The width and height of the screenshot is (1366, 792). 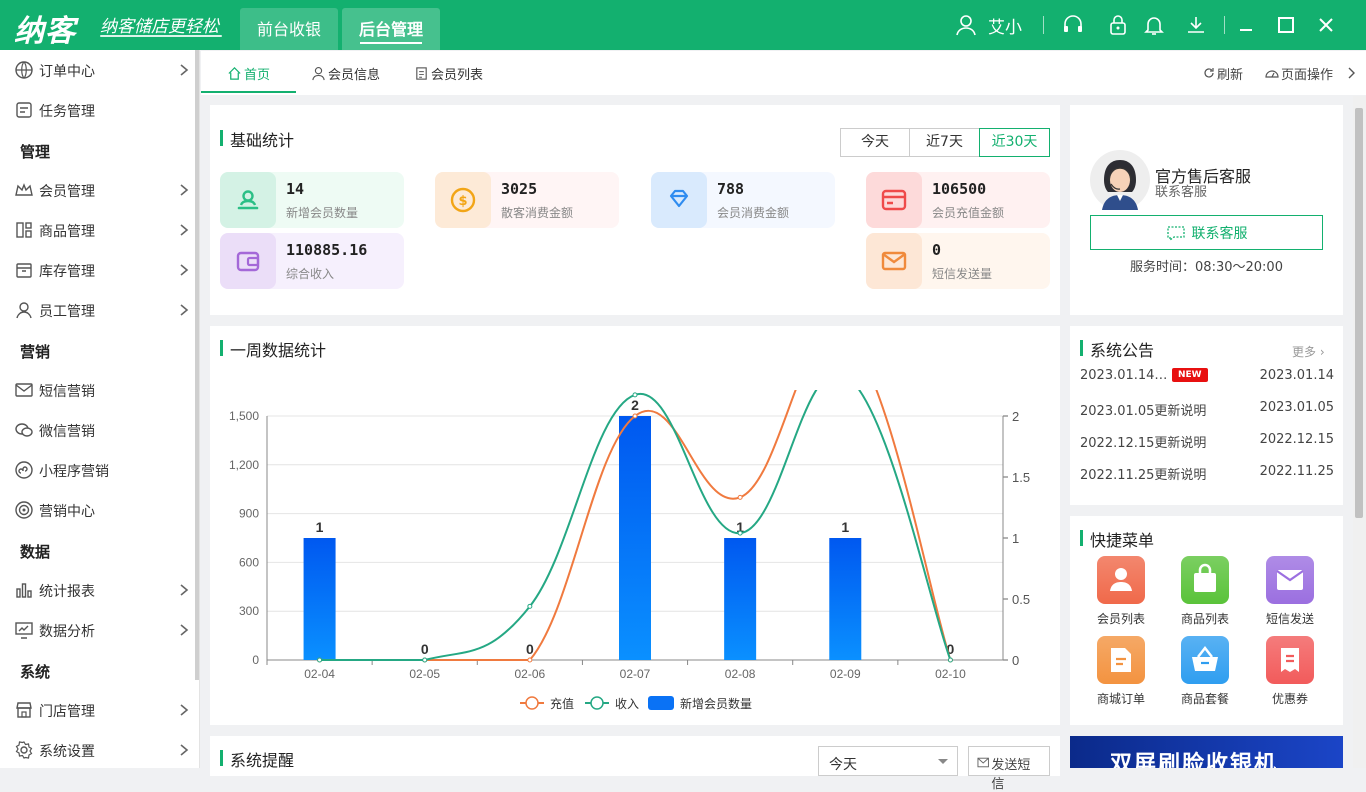 I want to click on bell-icon, so click(x=1154, y=25).